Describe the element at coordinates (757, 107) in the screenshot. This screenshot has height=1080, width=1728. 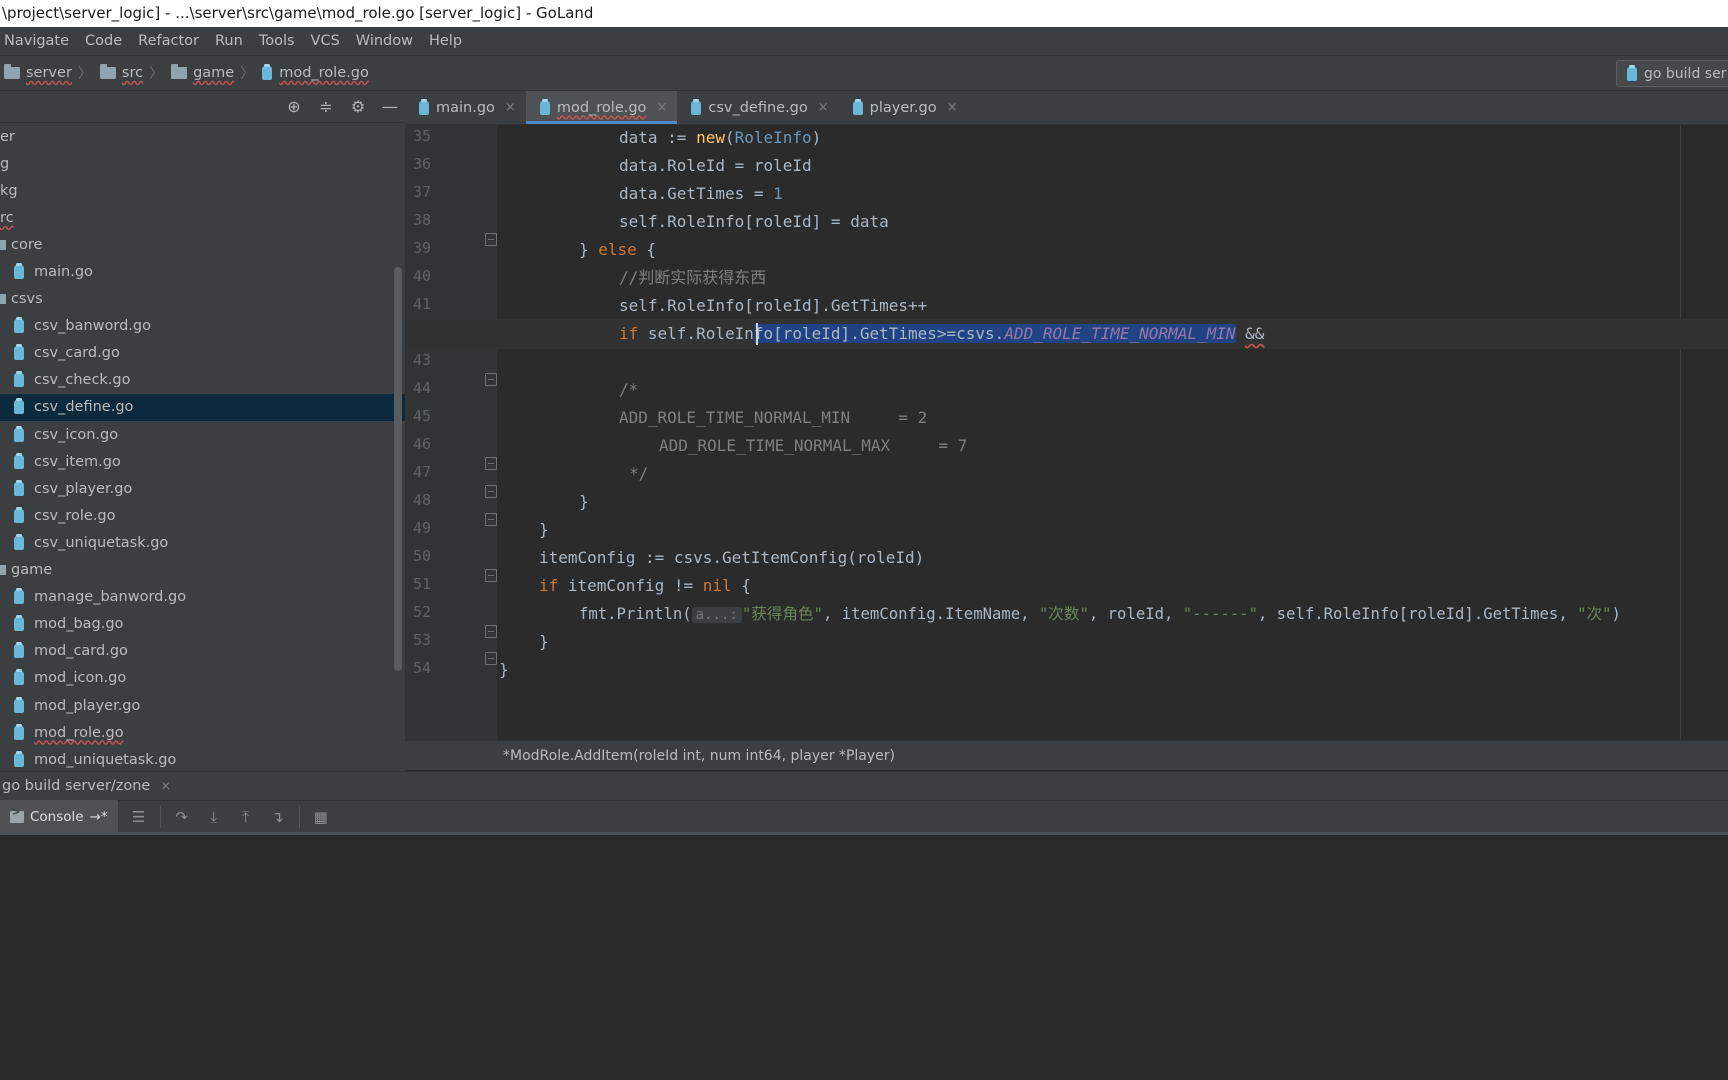
I see `tab-csv-define-go: csv_define.go ×` at that location.